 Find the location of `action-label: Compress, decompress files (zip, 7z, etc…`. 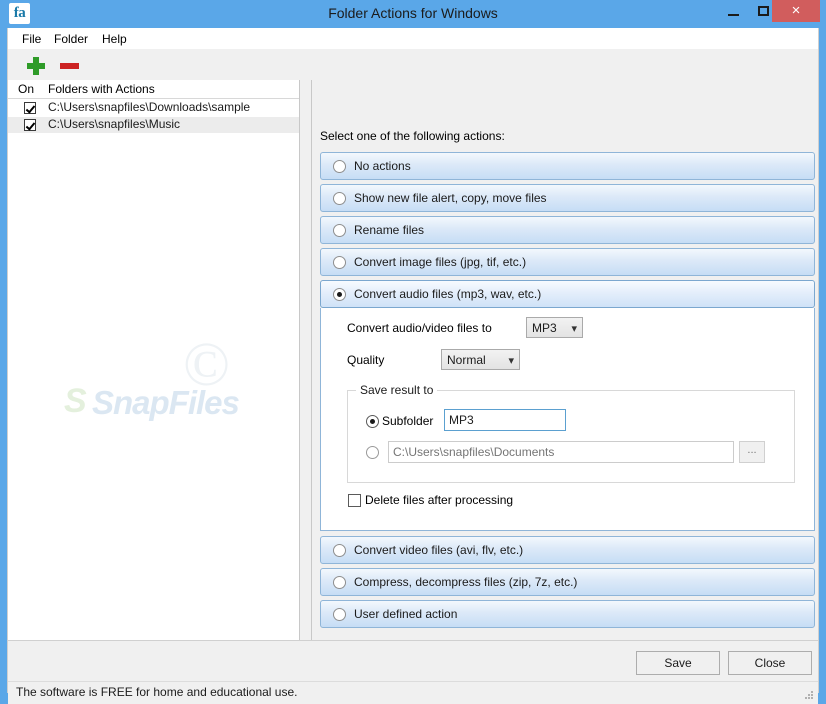

action-label: Compress, decompress files (zip, 7z, etc… is located at coordinates (466, 582).